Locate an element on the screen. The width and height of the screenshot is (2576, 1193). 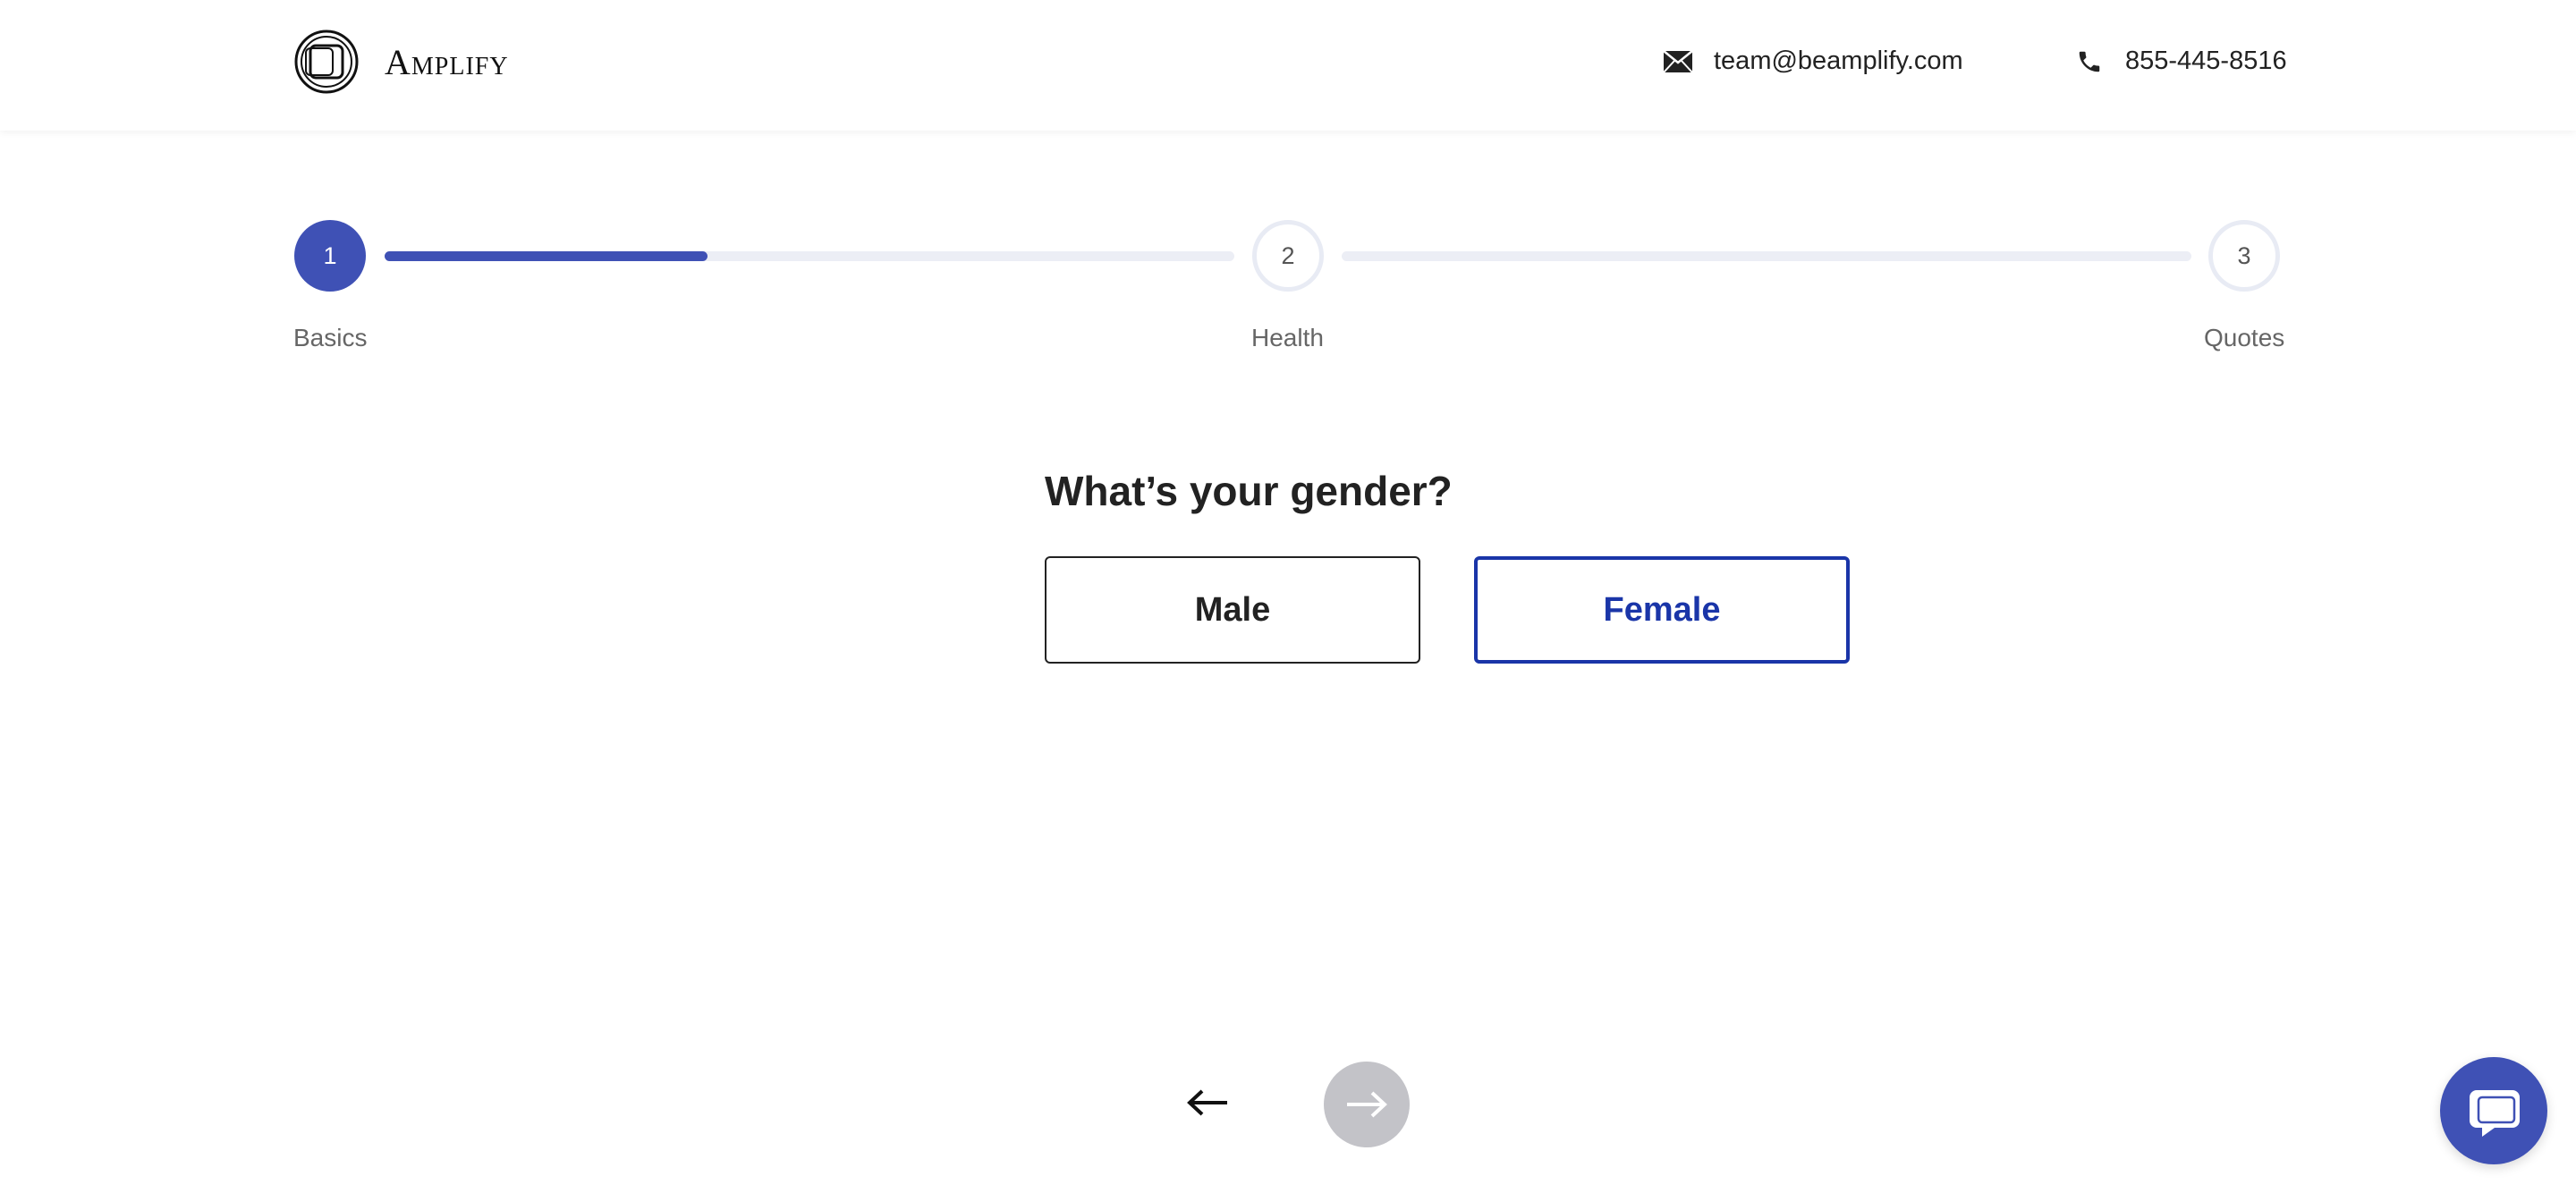
phone-icon is located at coordinates (2089, 61).